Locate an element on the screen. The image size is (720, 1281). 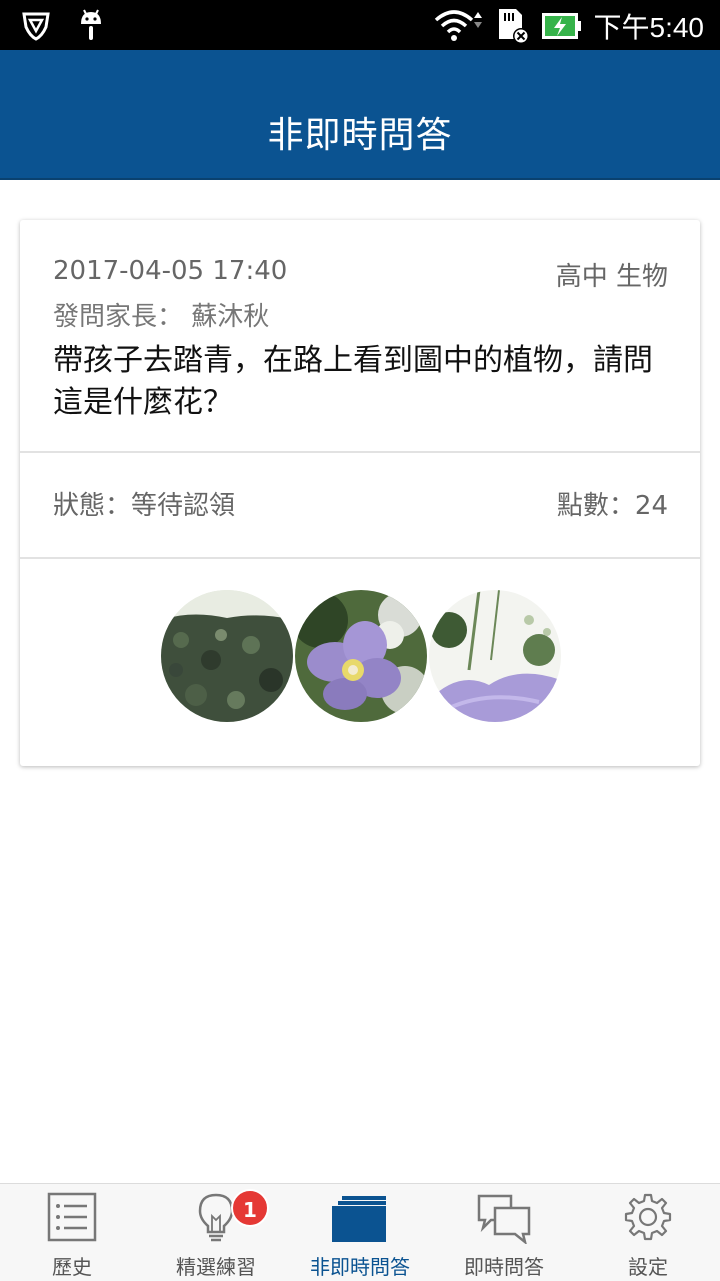
wifi-icon is located at coordinates (458, 25).